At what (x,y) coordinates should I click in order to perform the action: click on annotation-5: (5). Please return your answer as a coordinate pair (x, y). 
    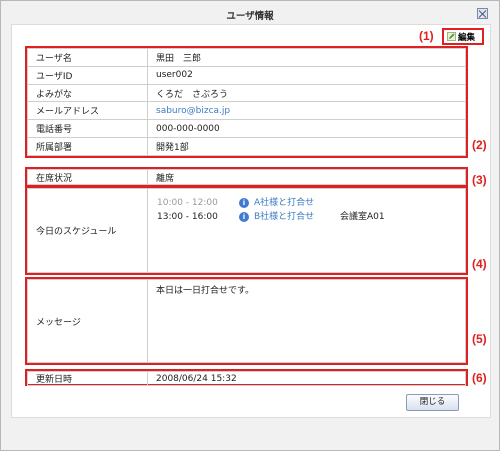
    Looking at the image, I should click on (479, 339).